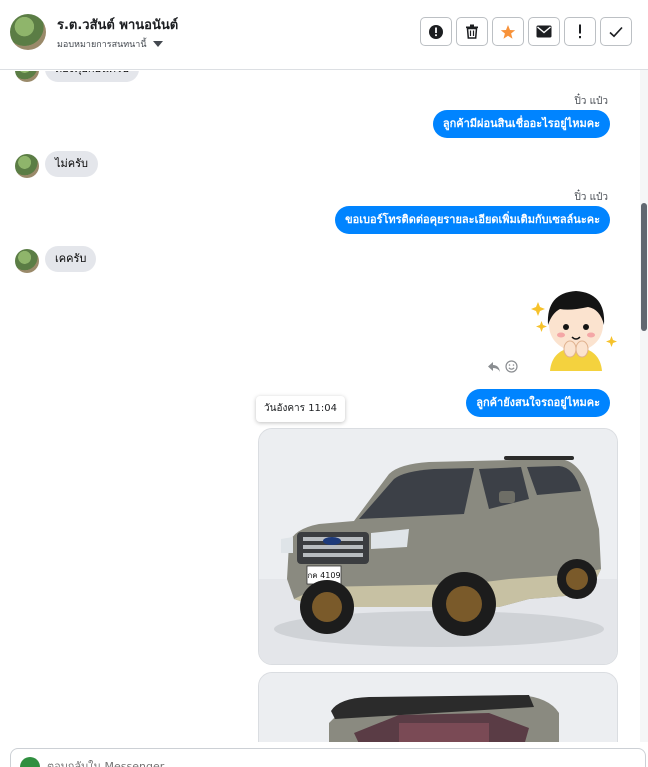  I want to click on incoming-message: ไม่ครับ, so click(72, 164).